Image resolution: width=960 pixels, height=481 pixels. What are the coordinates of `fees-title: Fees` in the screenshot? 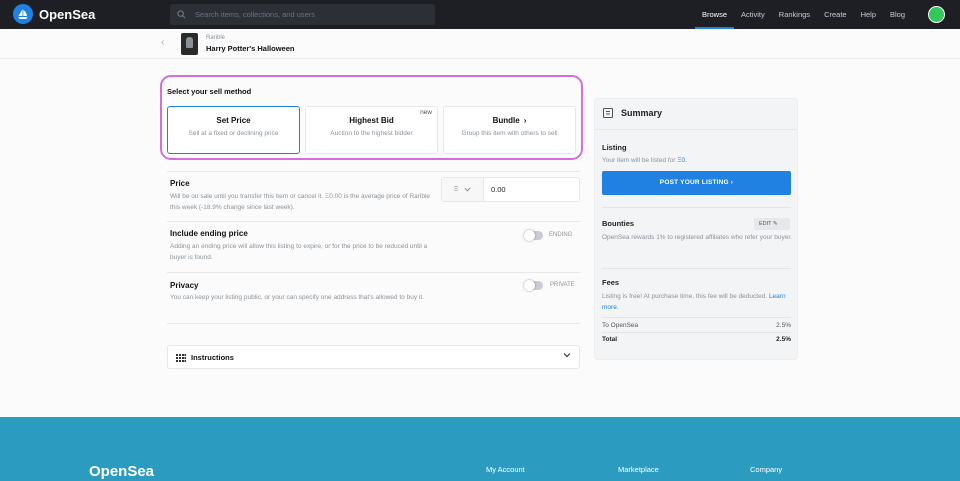 It's located at (611, 282).